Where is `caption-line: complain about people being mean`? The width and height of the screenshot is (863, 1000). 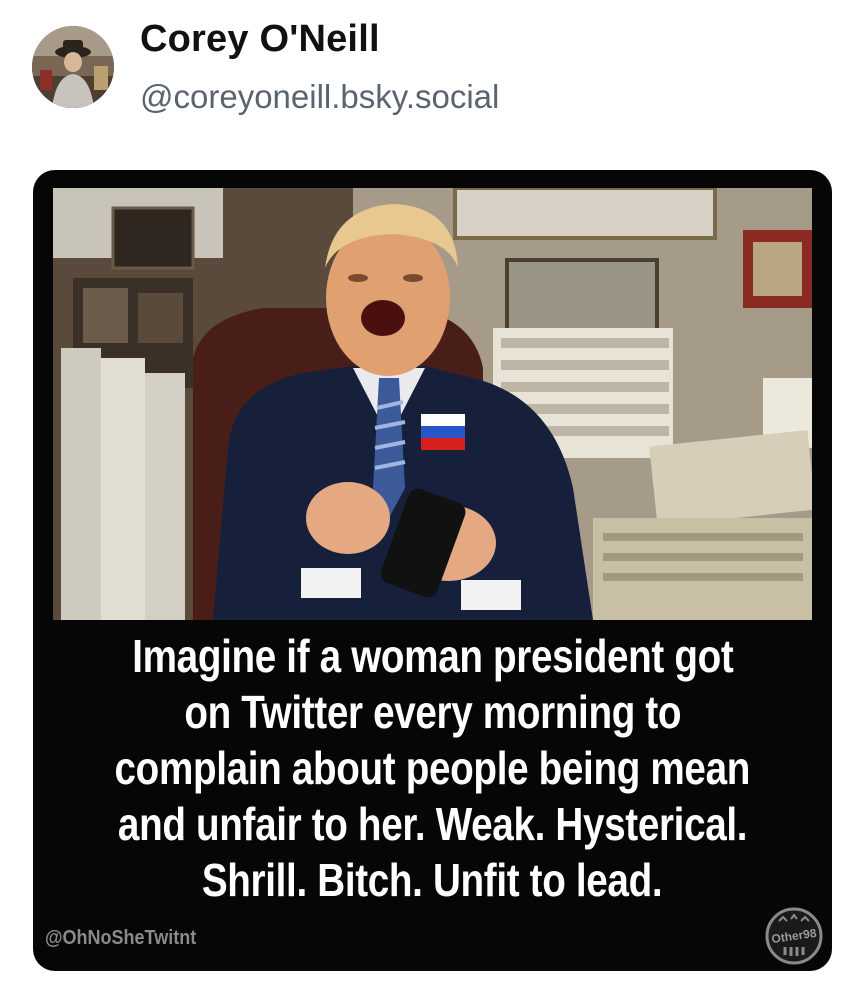 caption-line: complain about people being mean is located at coordinates (432, 768).